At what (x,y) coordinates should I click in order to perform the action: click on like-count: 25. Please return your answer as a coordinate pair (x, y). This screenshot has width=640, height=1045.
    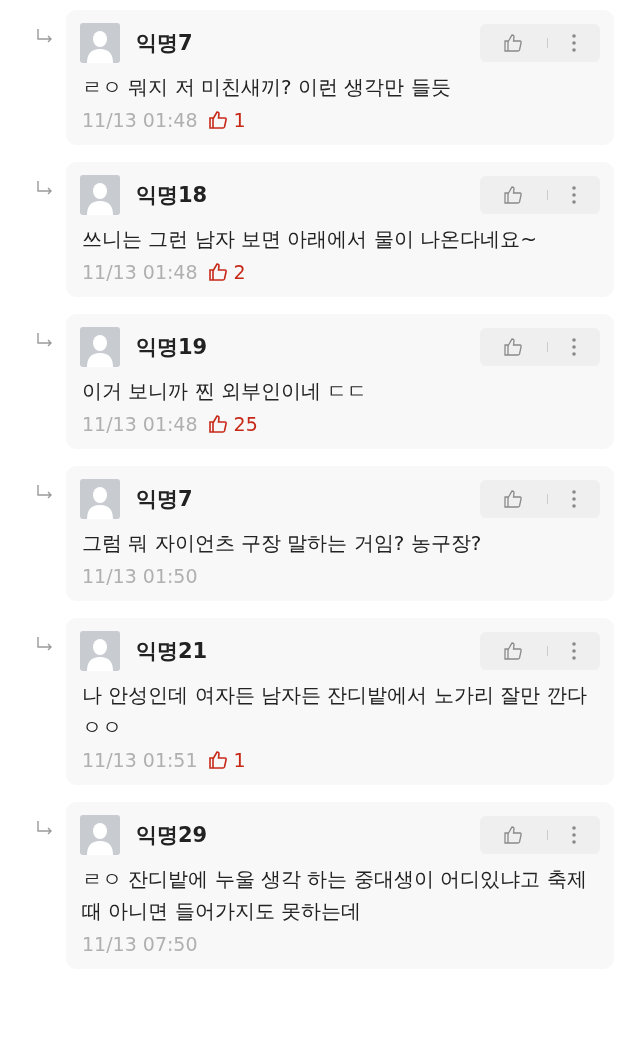
    Looking at the image, I should click on (245, 424).